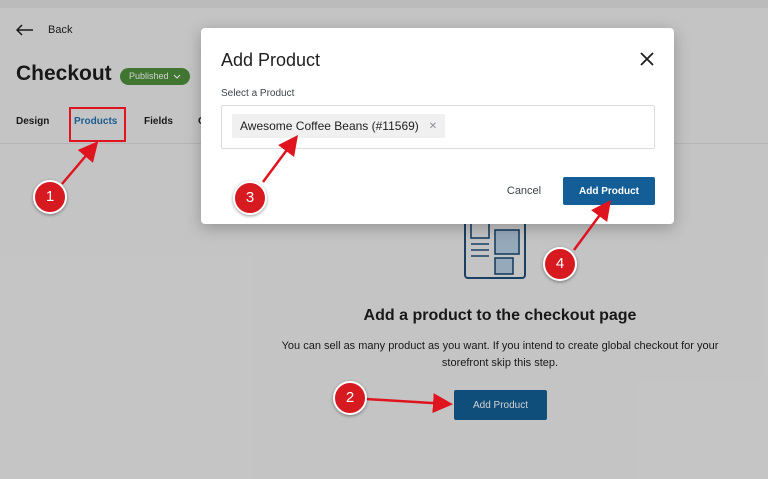 Image resolution: width=768 pixels, height=479 pixels. I want to click on step-marker-1: 1, so click(50, 197).